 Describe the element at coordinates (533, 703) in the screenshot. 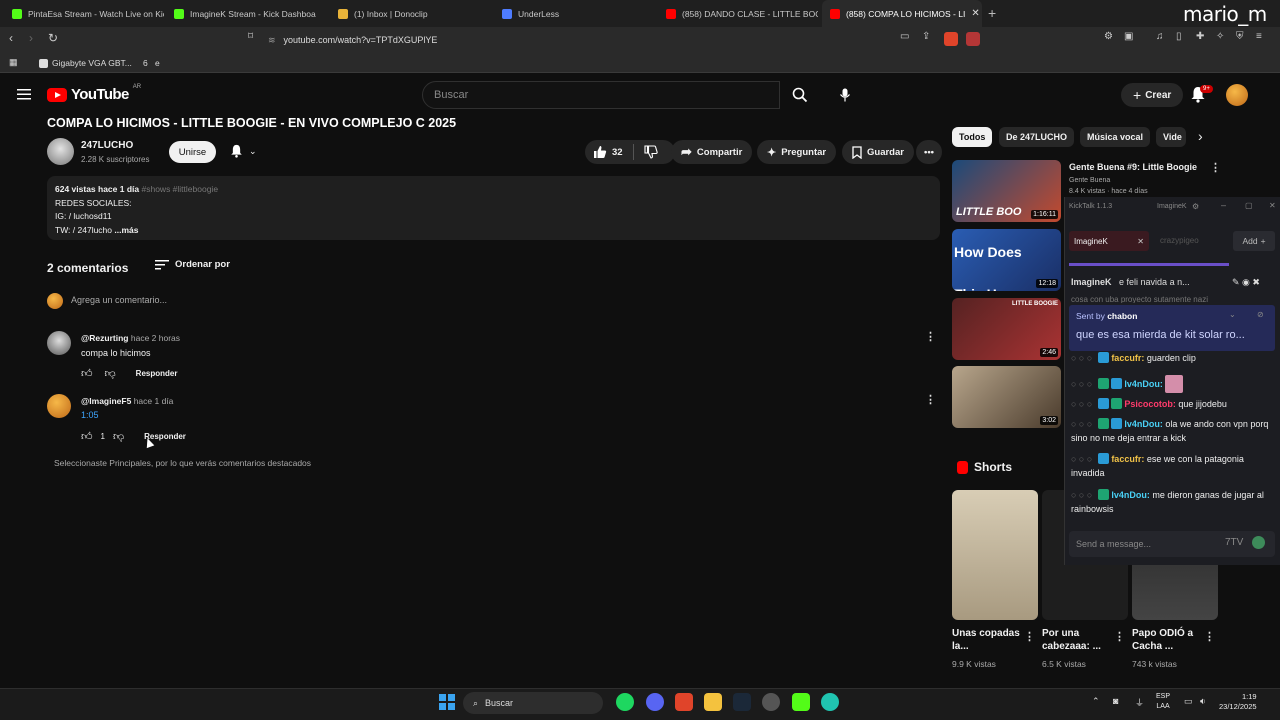

I see `taskbar-search: ⌕ Buscar` at that location.